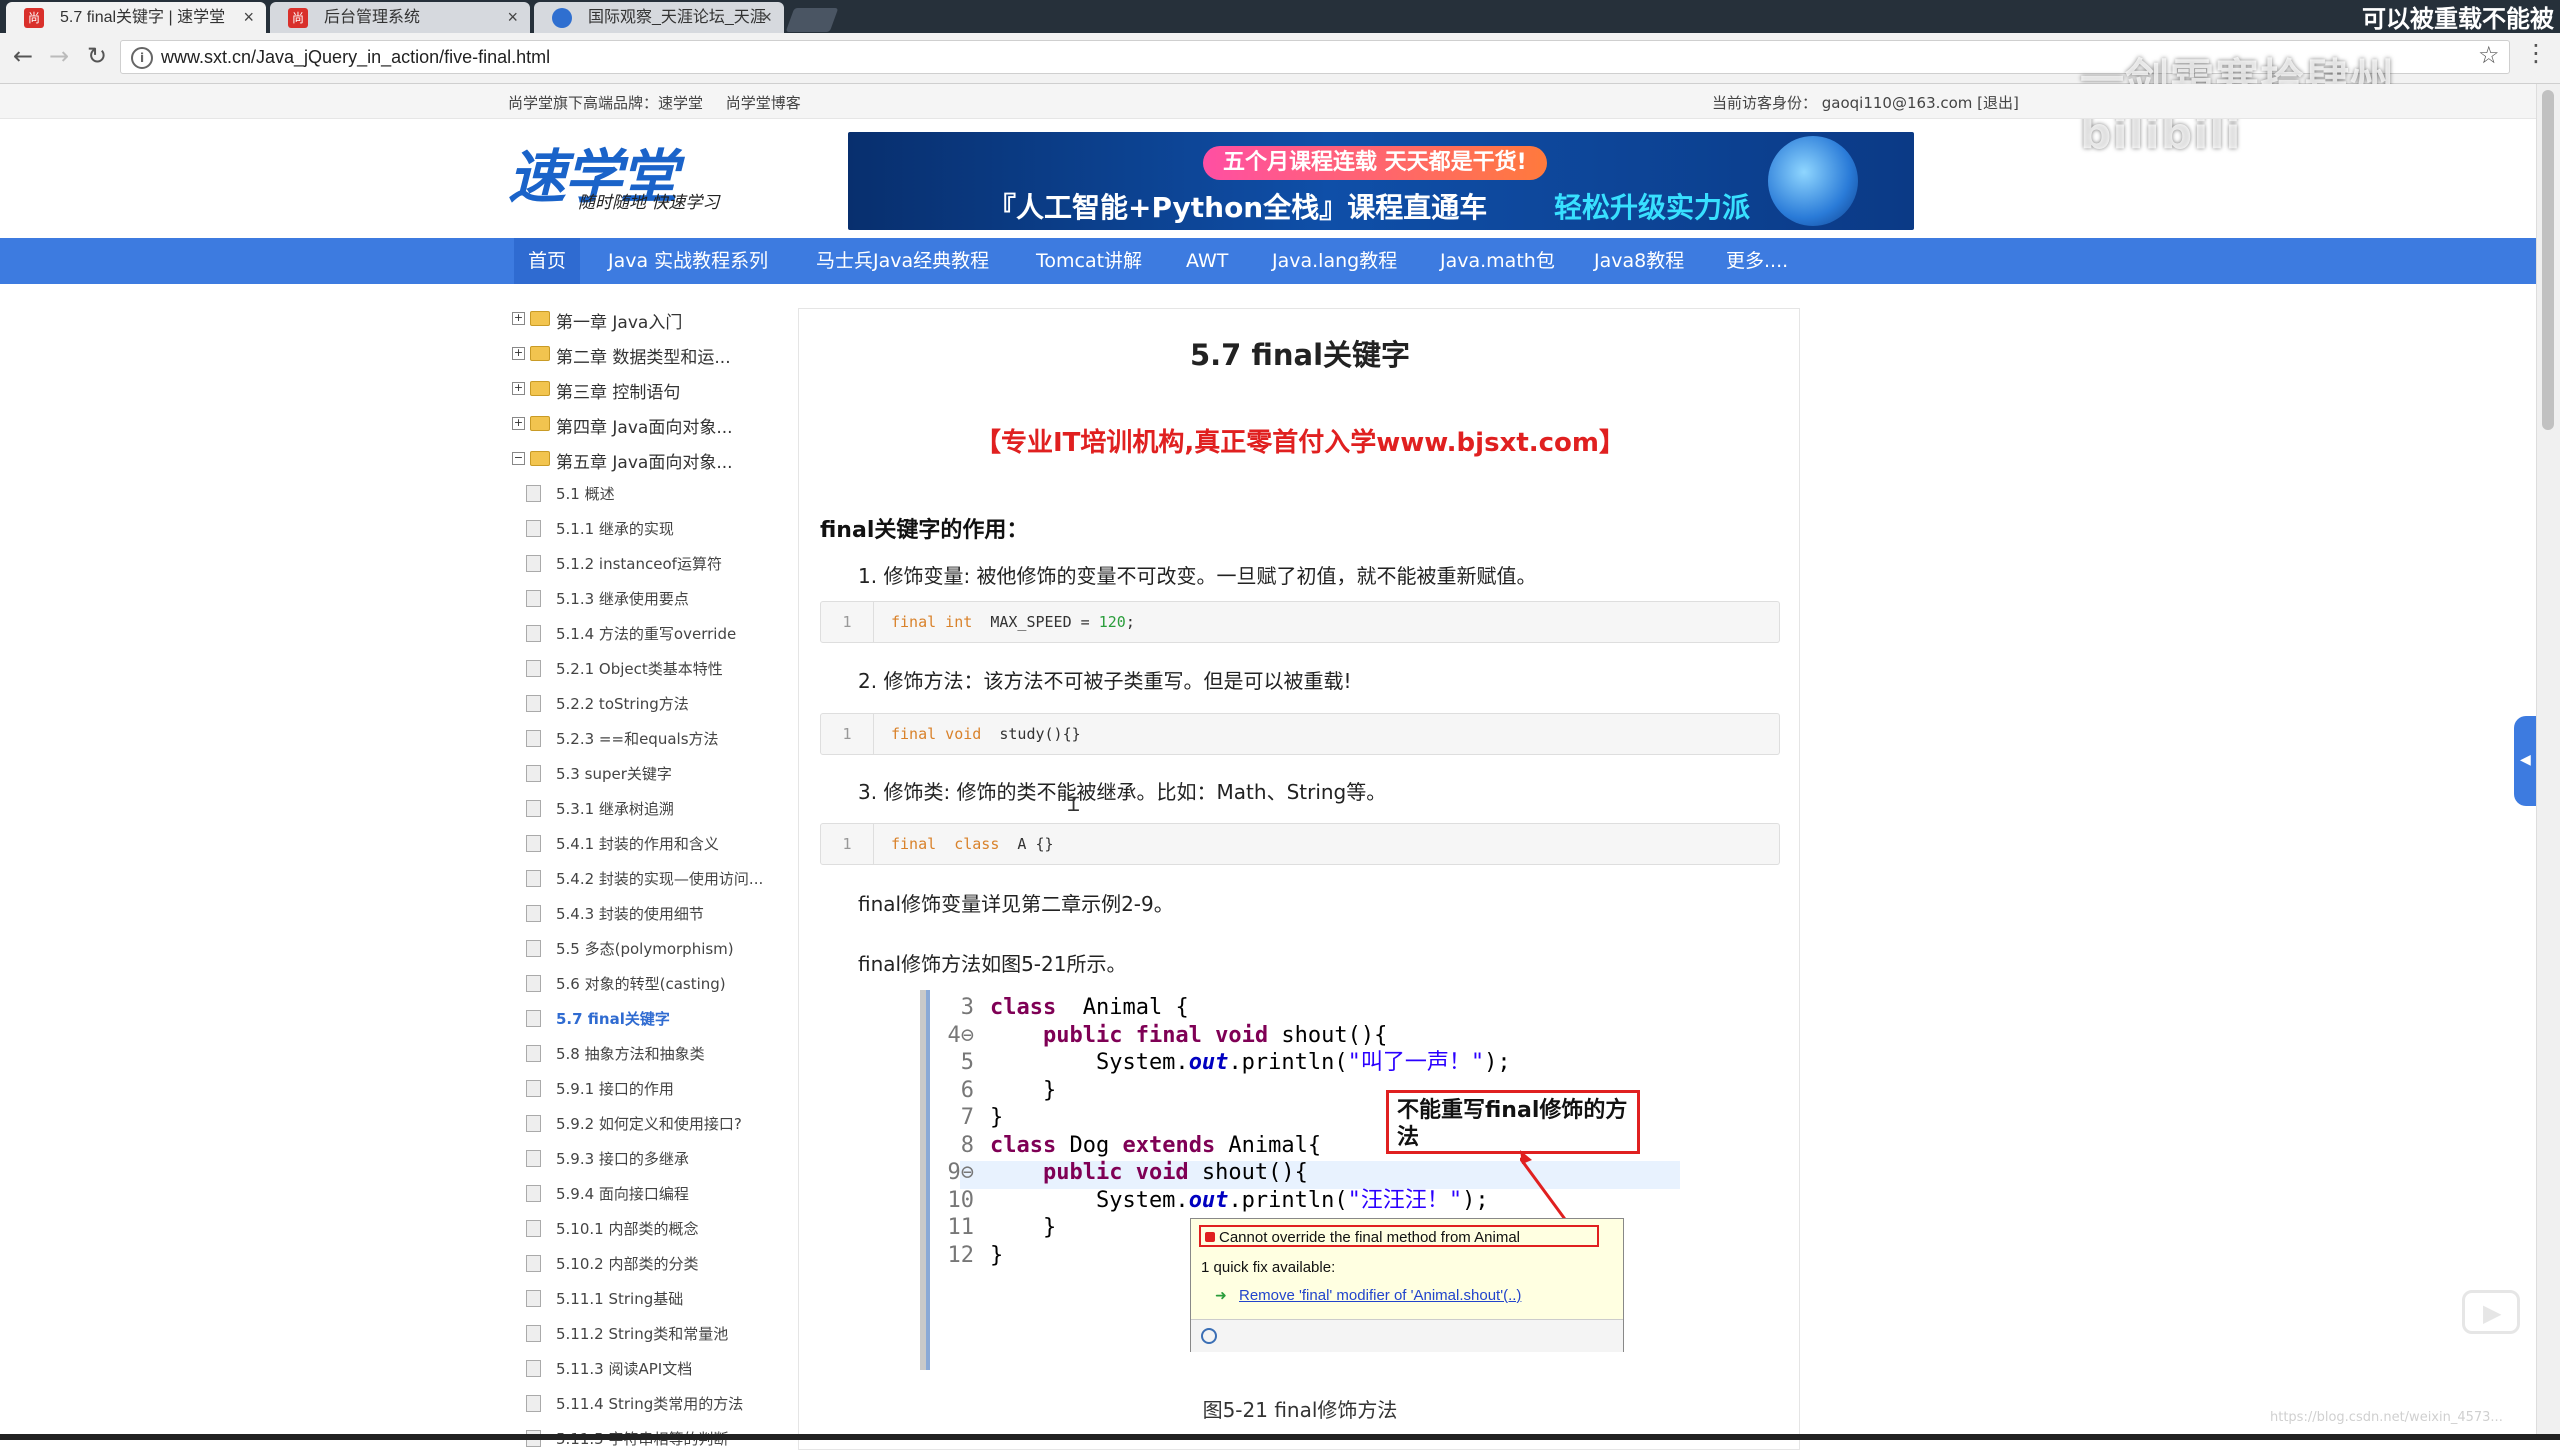 The width and height of the screenshot is (2560, 1450). What do you see at coordinates (1300, 622) in the screenshot?
I see `code-block: 1 final int MAX_SPEED = 120;` at bounding box center [1300, 622].